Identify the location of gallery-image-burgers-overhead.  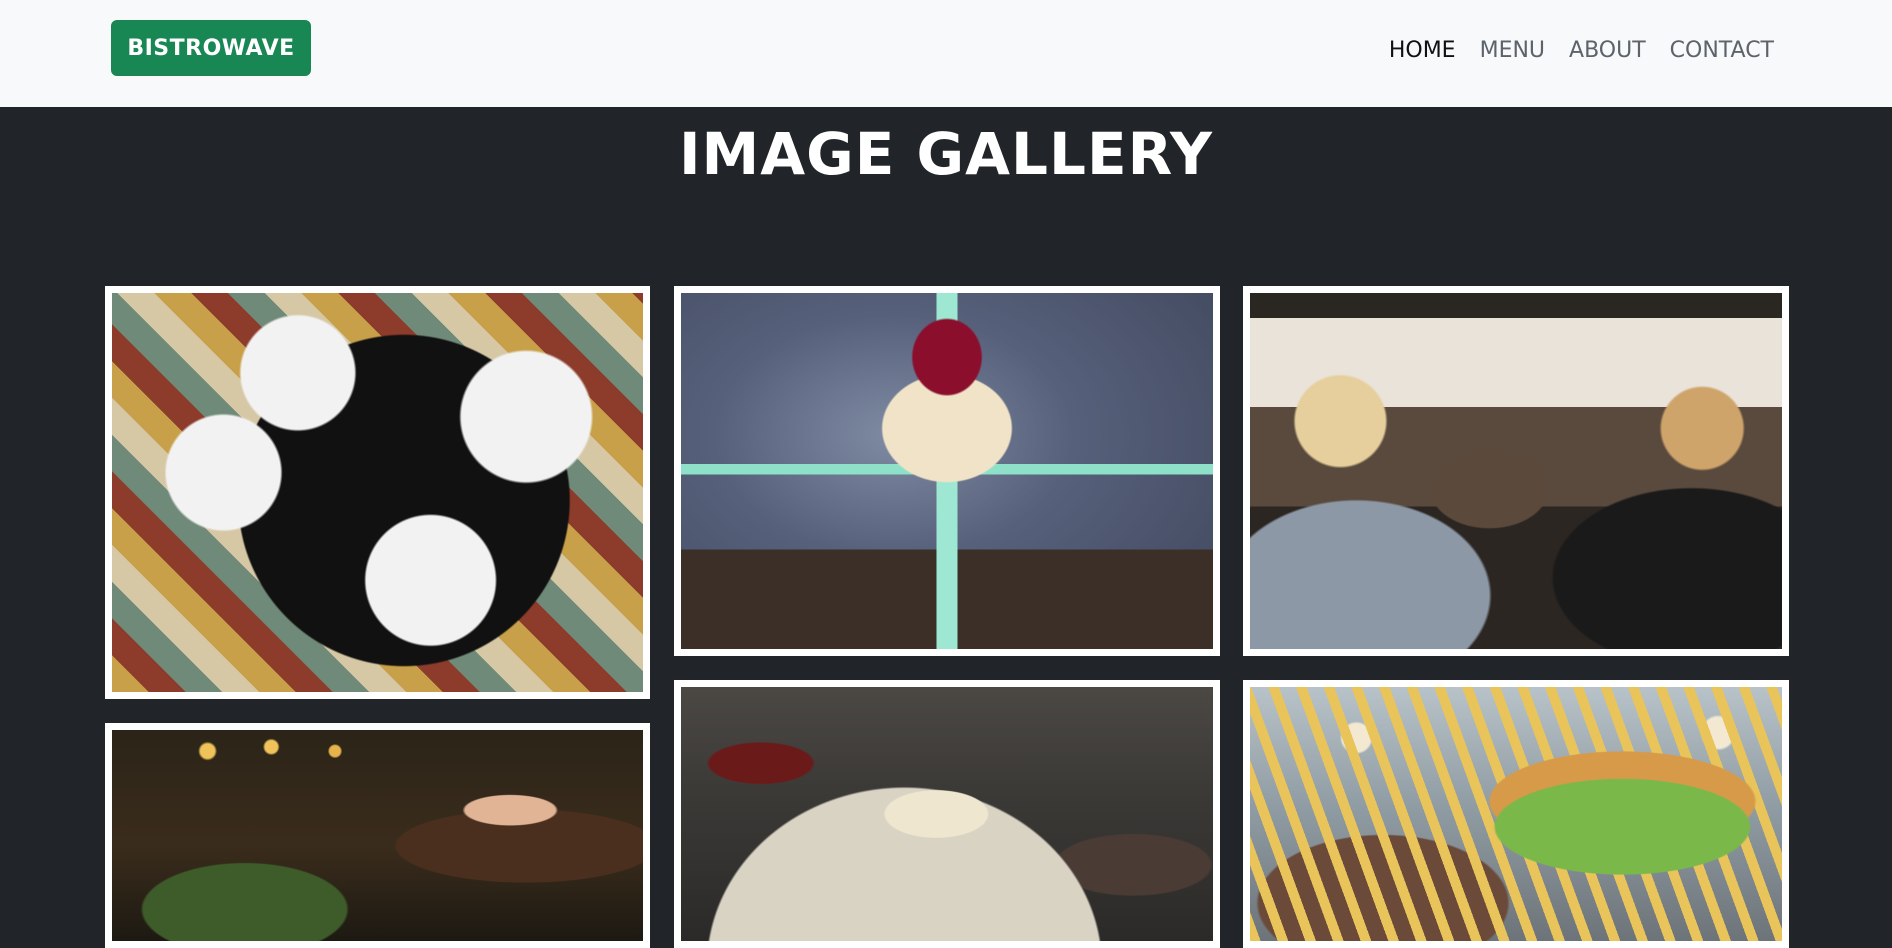
(377, 492).